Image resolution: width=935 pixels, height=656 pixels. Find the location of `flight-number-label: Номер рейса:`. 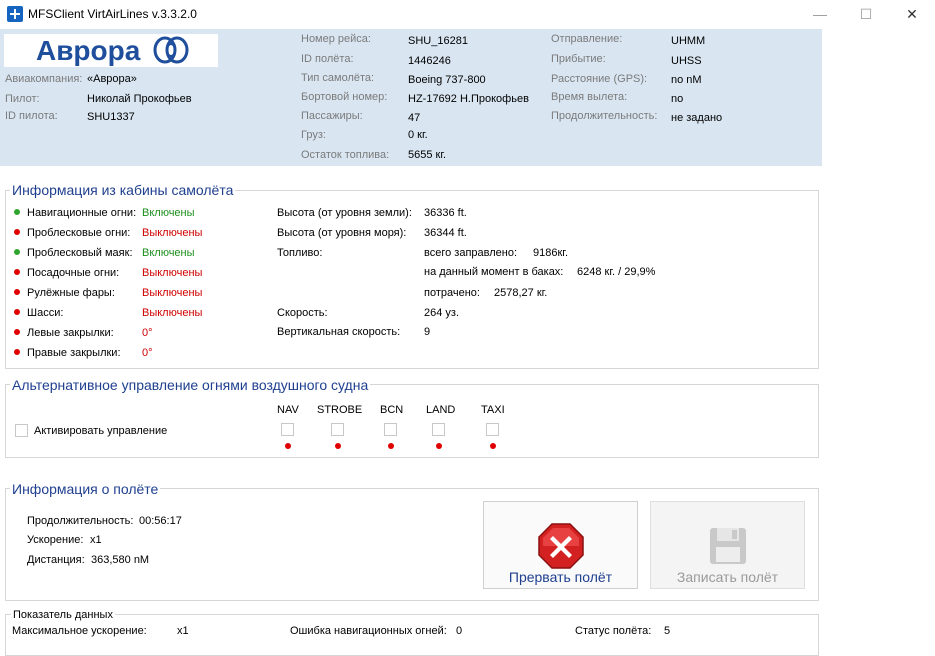

flight-number-label: Номер рейса: is located at coordinates (336, 39).